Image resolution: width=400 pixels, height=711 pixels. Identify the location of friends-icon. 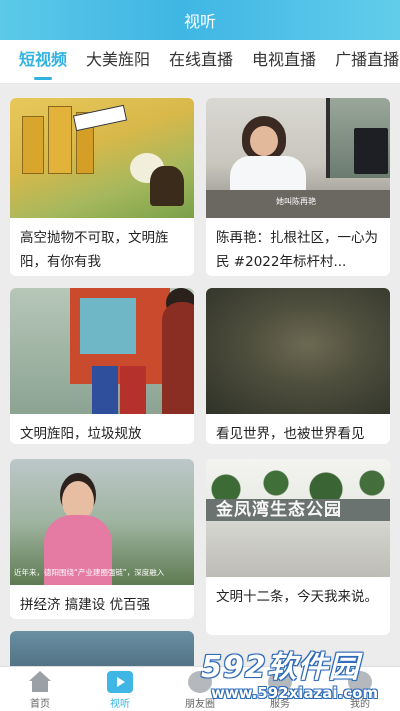
(200, 682).